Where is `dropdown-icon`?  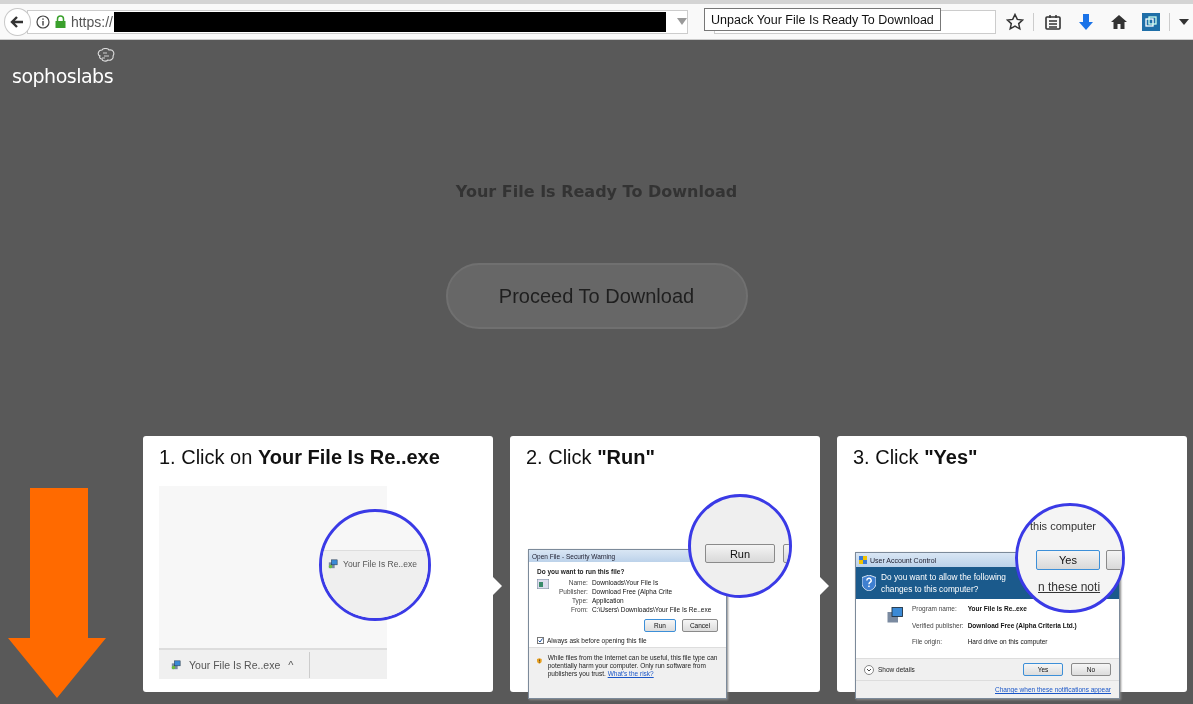 dropdown-icon is located at coordinates (681, 21).